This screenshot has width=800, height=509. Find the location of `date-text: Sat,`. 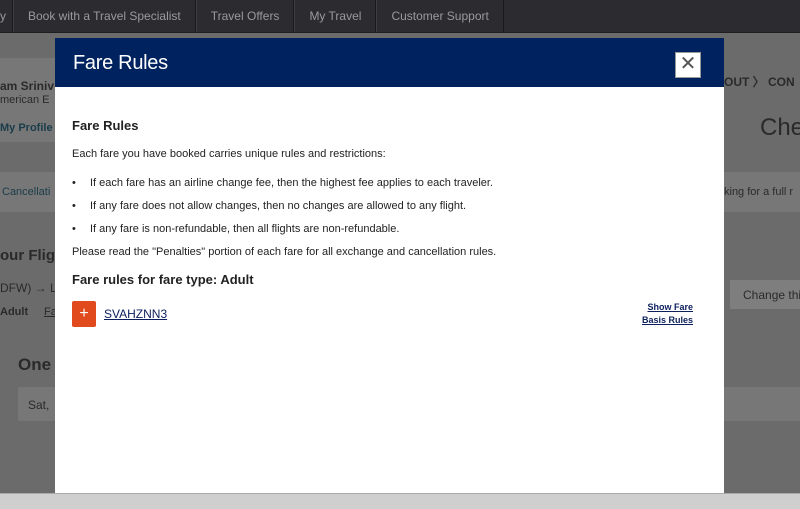

date-text: Sat, is located at coordinates (39, 405).